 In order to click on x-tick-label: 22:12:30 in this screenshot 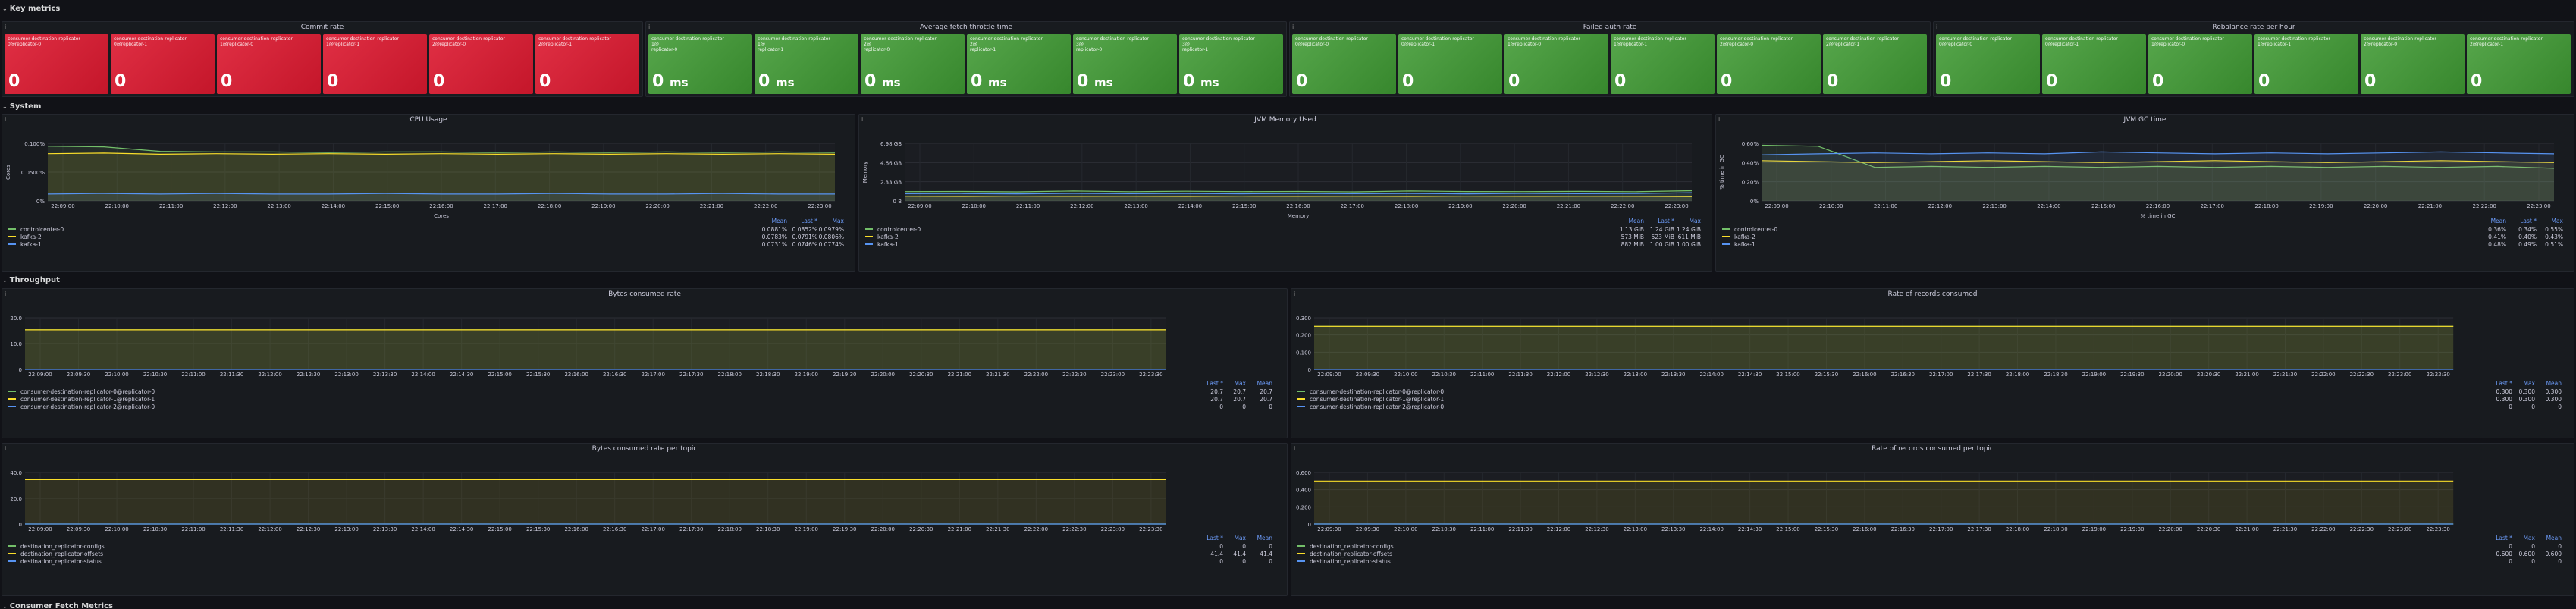, I will do `click(1596, 529)`.